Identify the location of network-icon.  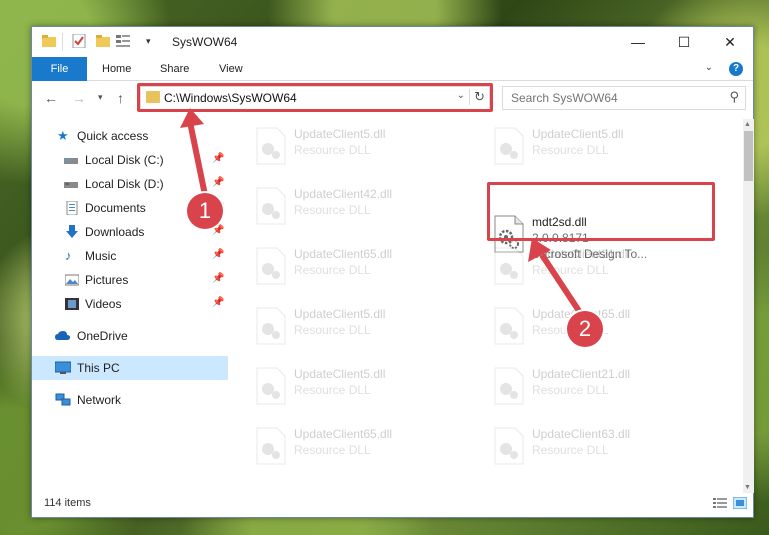
(63, 400).